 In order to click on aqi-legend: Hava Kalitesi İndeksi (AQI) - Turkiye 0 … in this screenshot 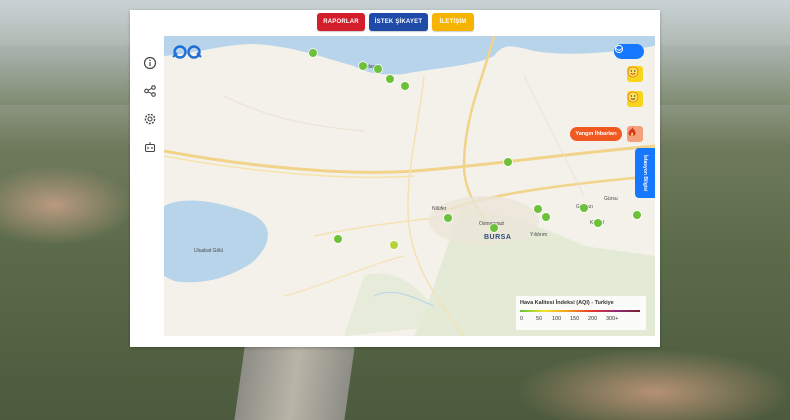, I will do `click(581, 313)`.